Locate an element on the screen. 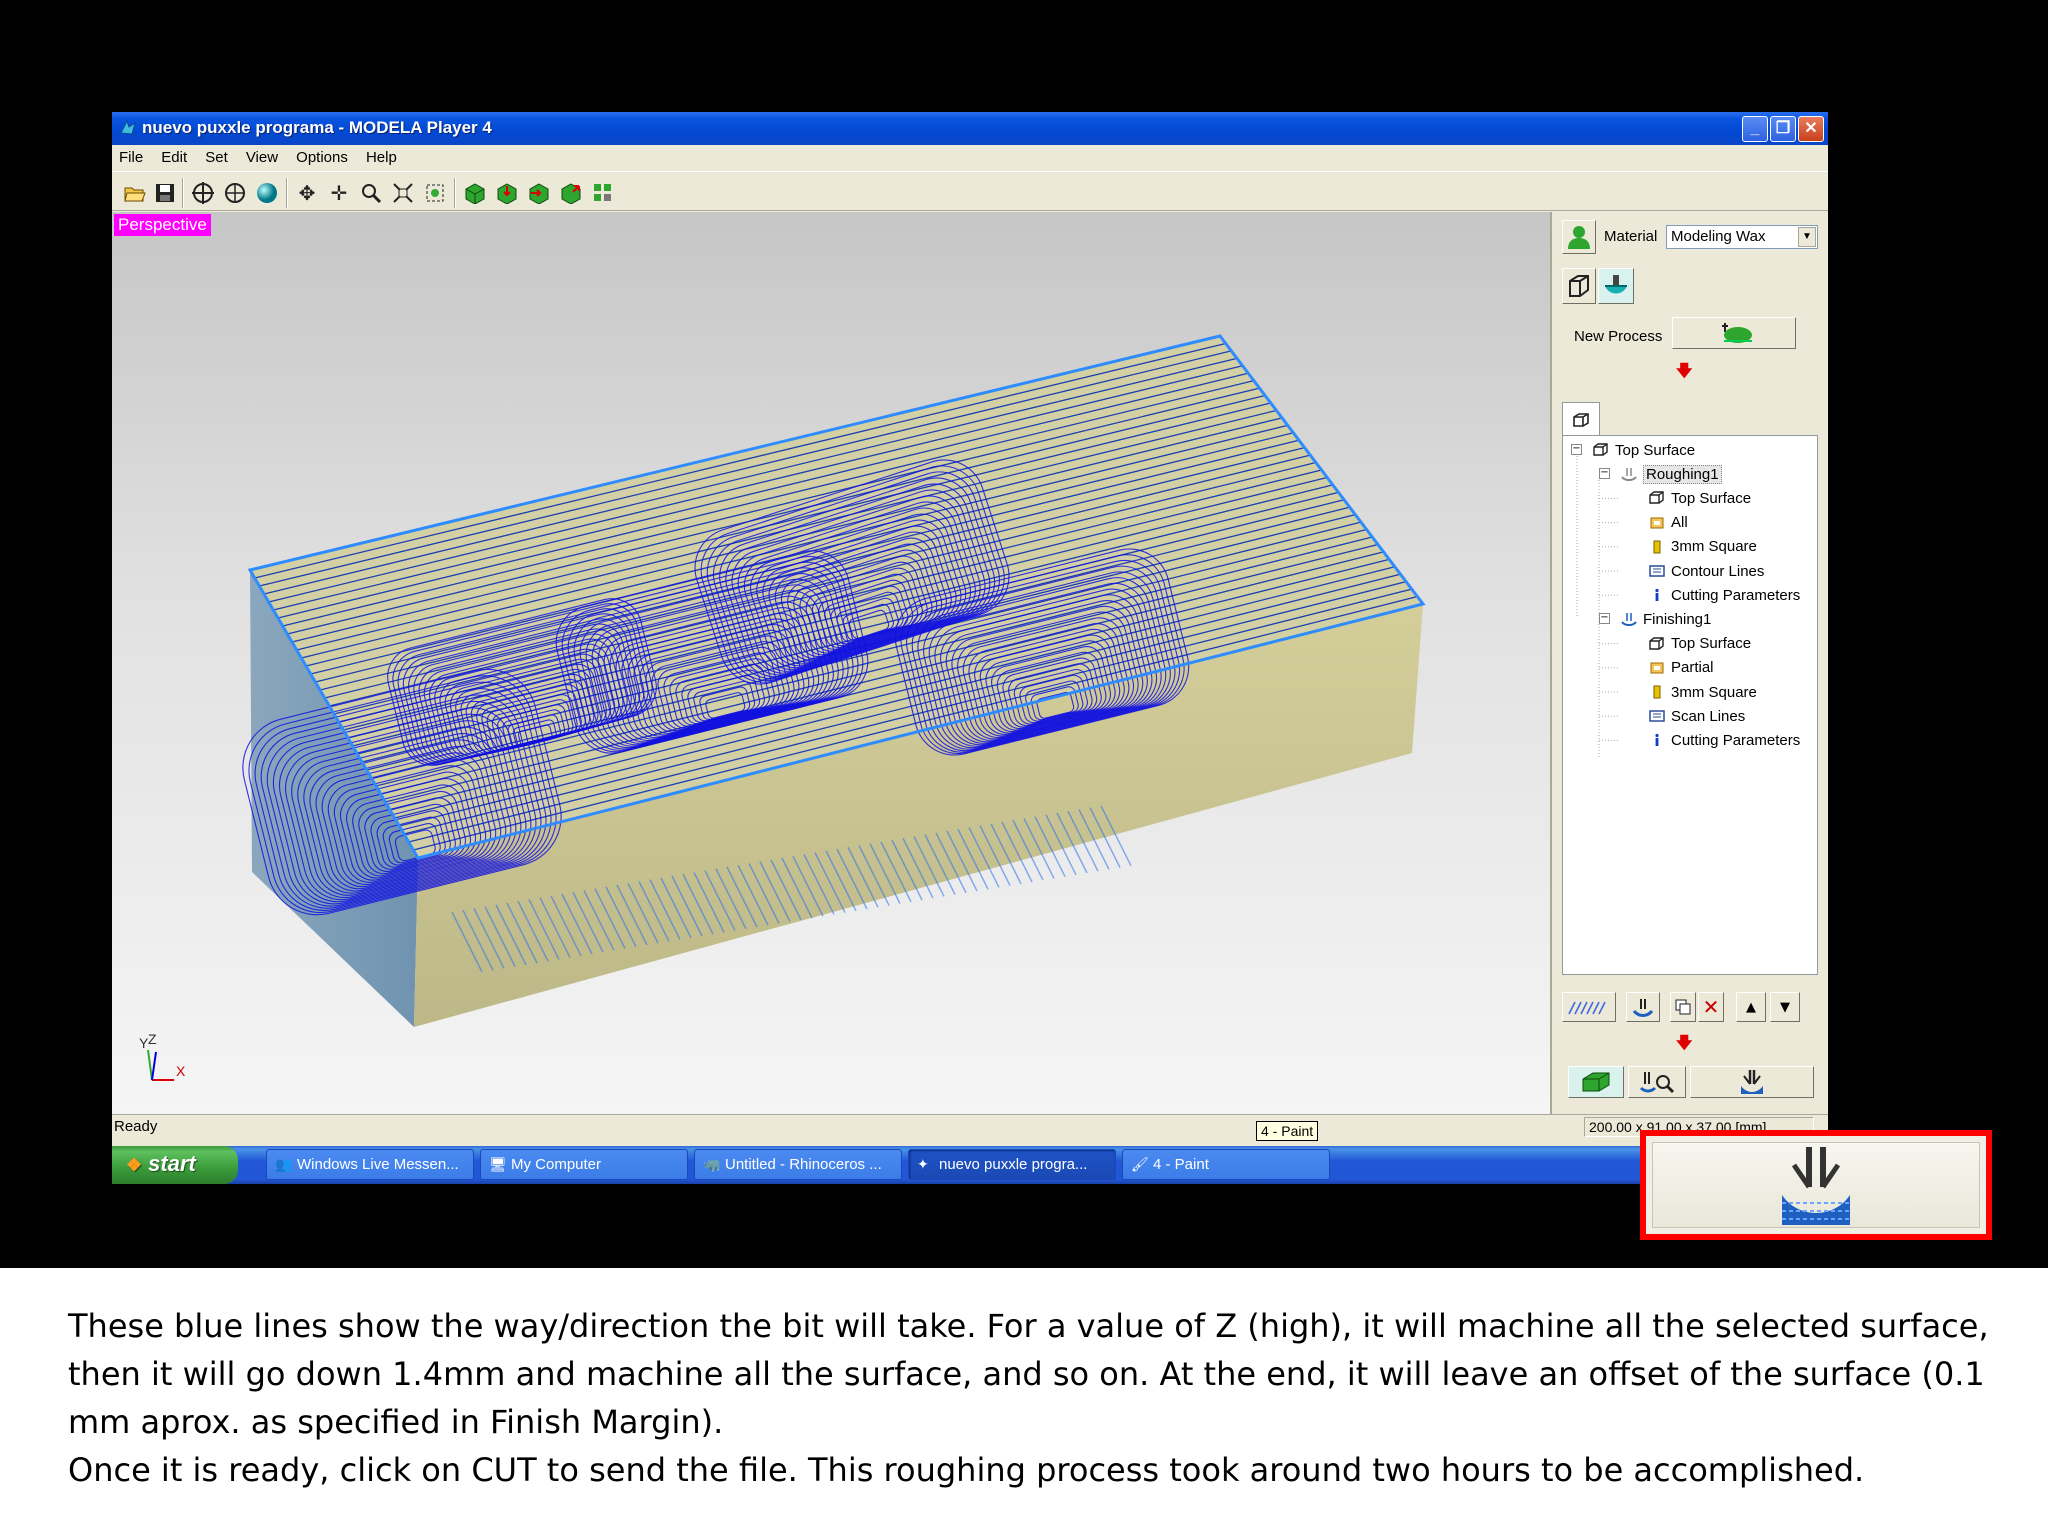 This screenshot has height=1536, width=2048. preview-cut-button is located at coordinates (1657, 1082).